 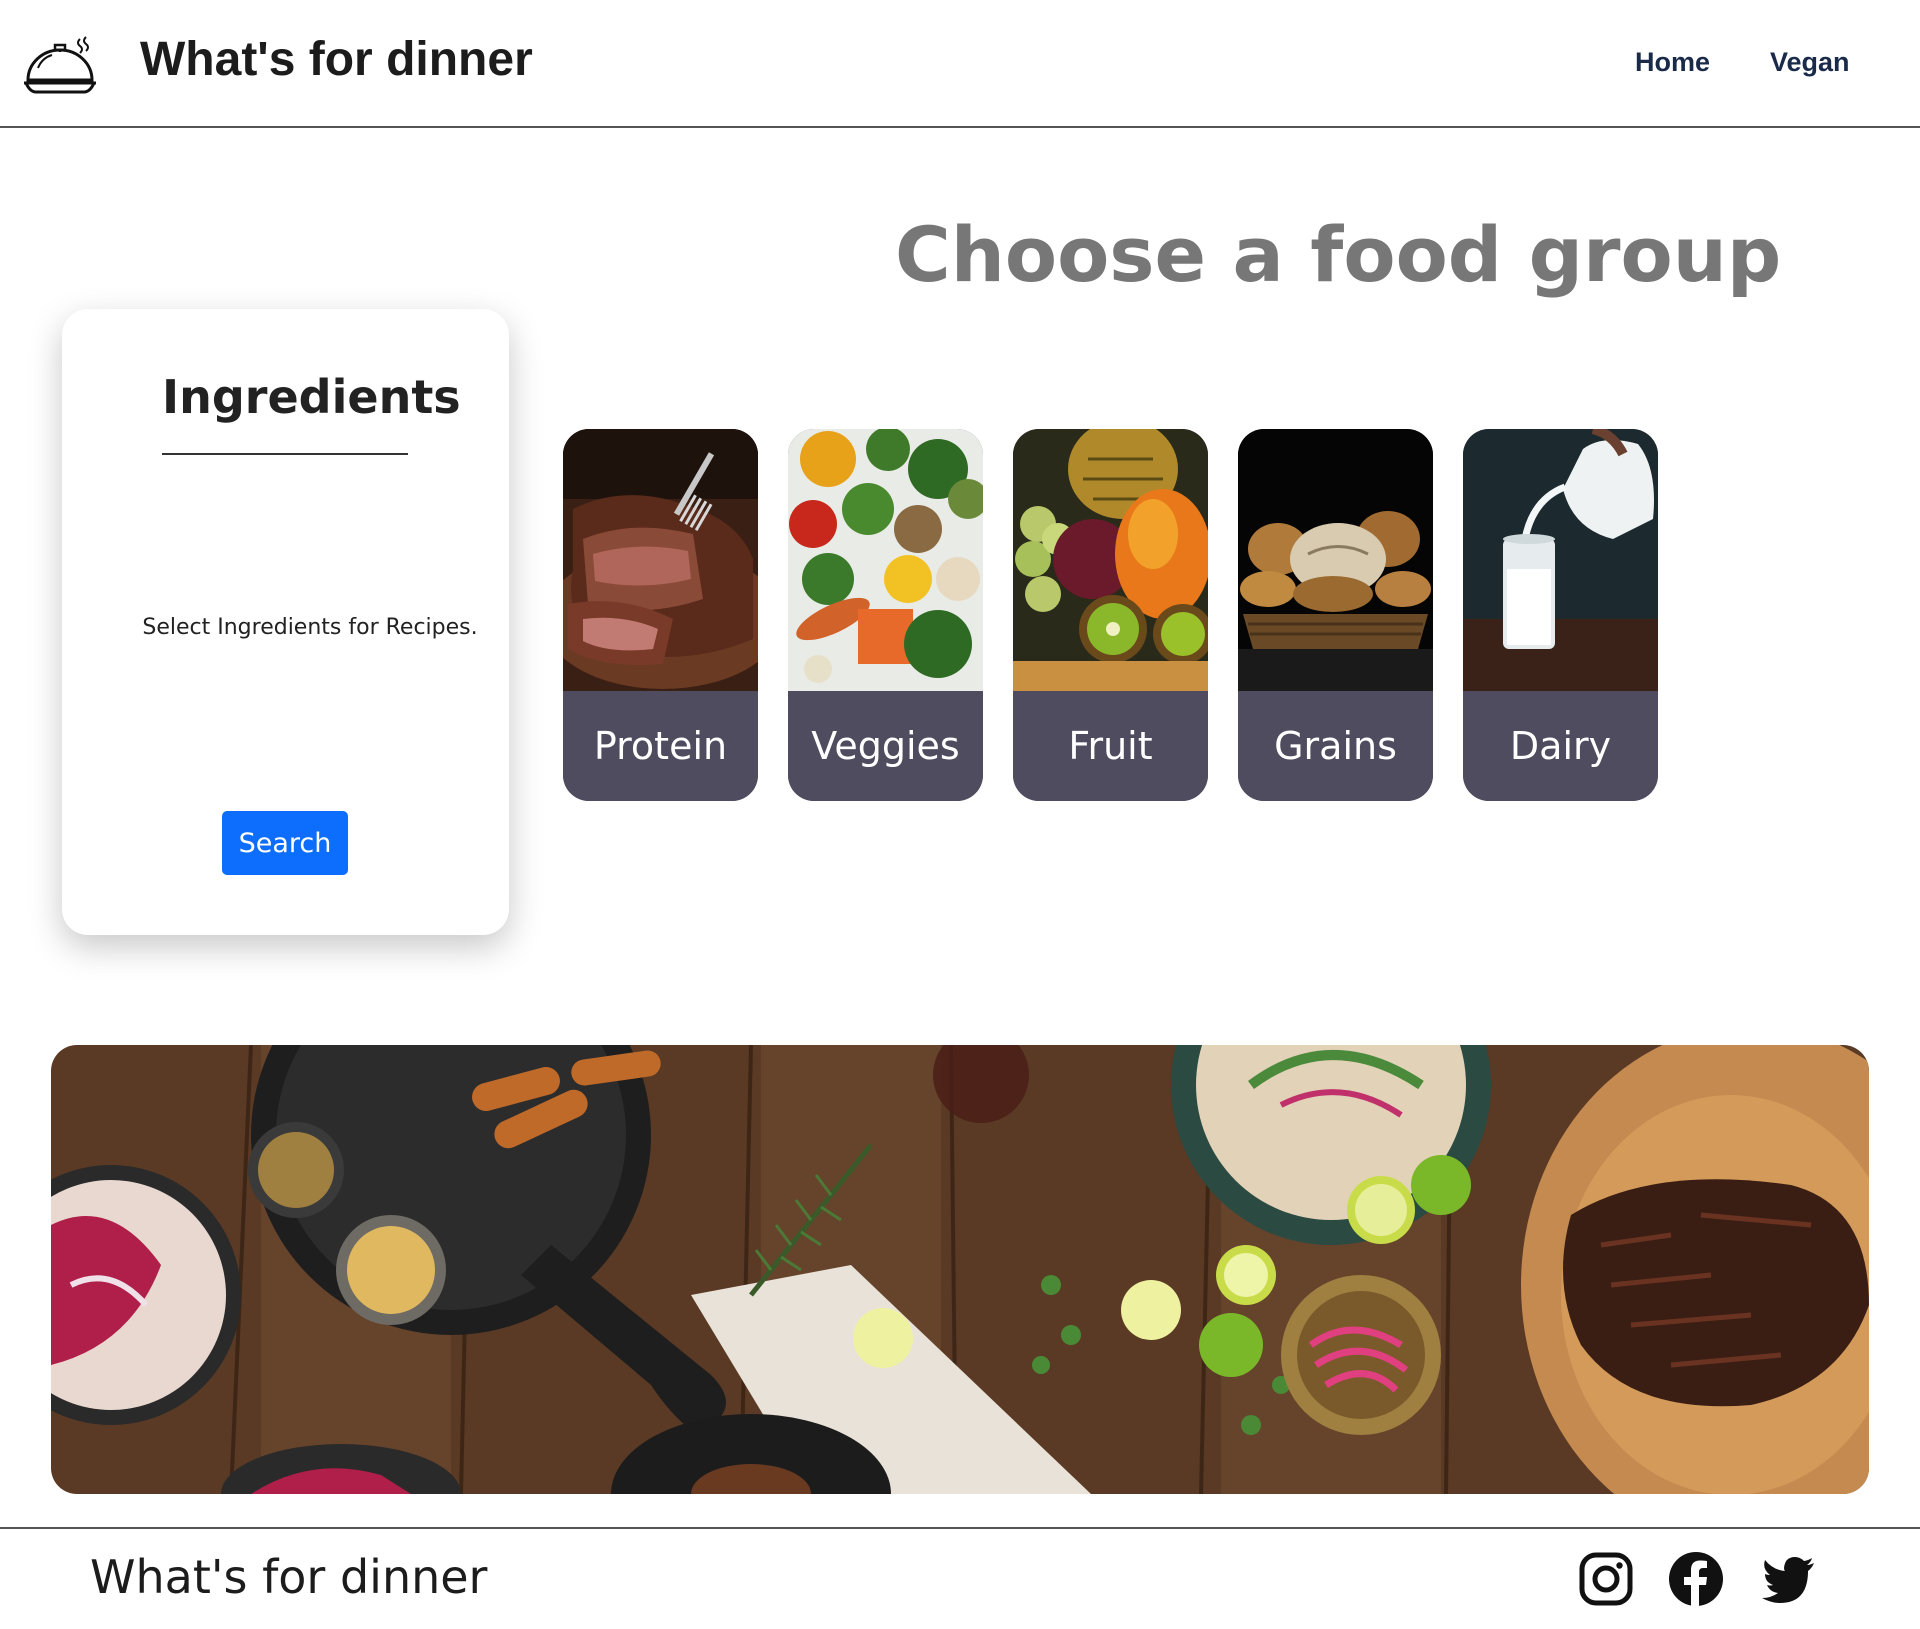 I want to click on grains-image, so click(x=1335, y=560).